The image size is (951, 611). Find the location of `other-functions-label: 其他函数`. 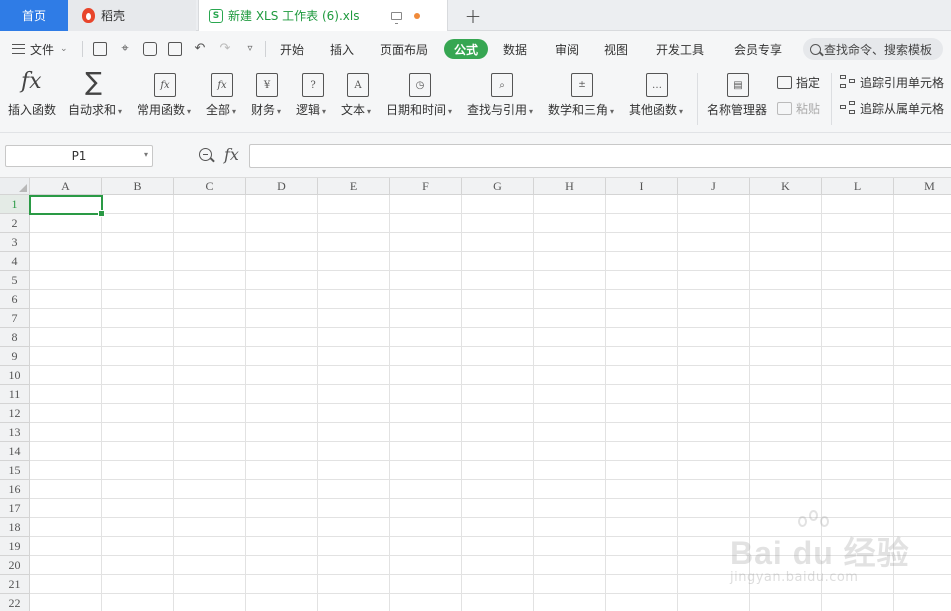

other-functions-label: 其他函数 is located at coordinates (656, 109).